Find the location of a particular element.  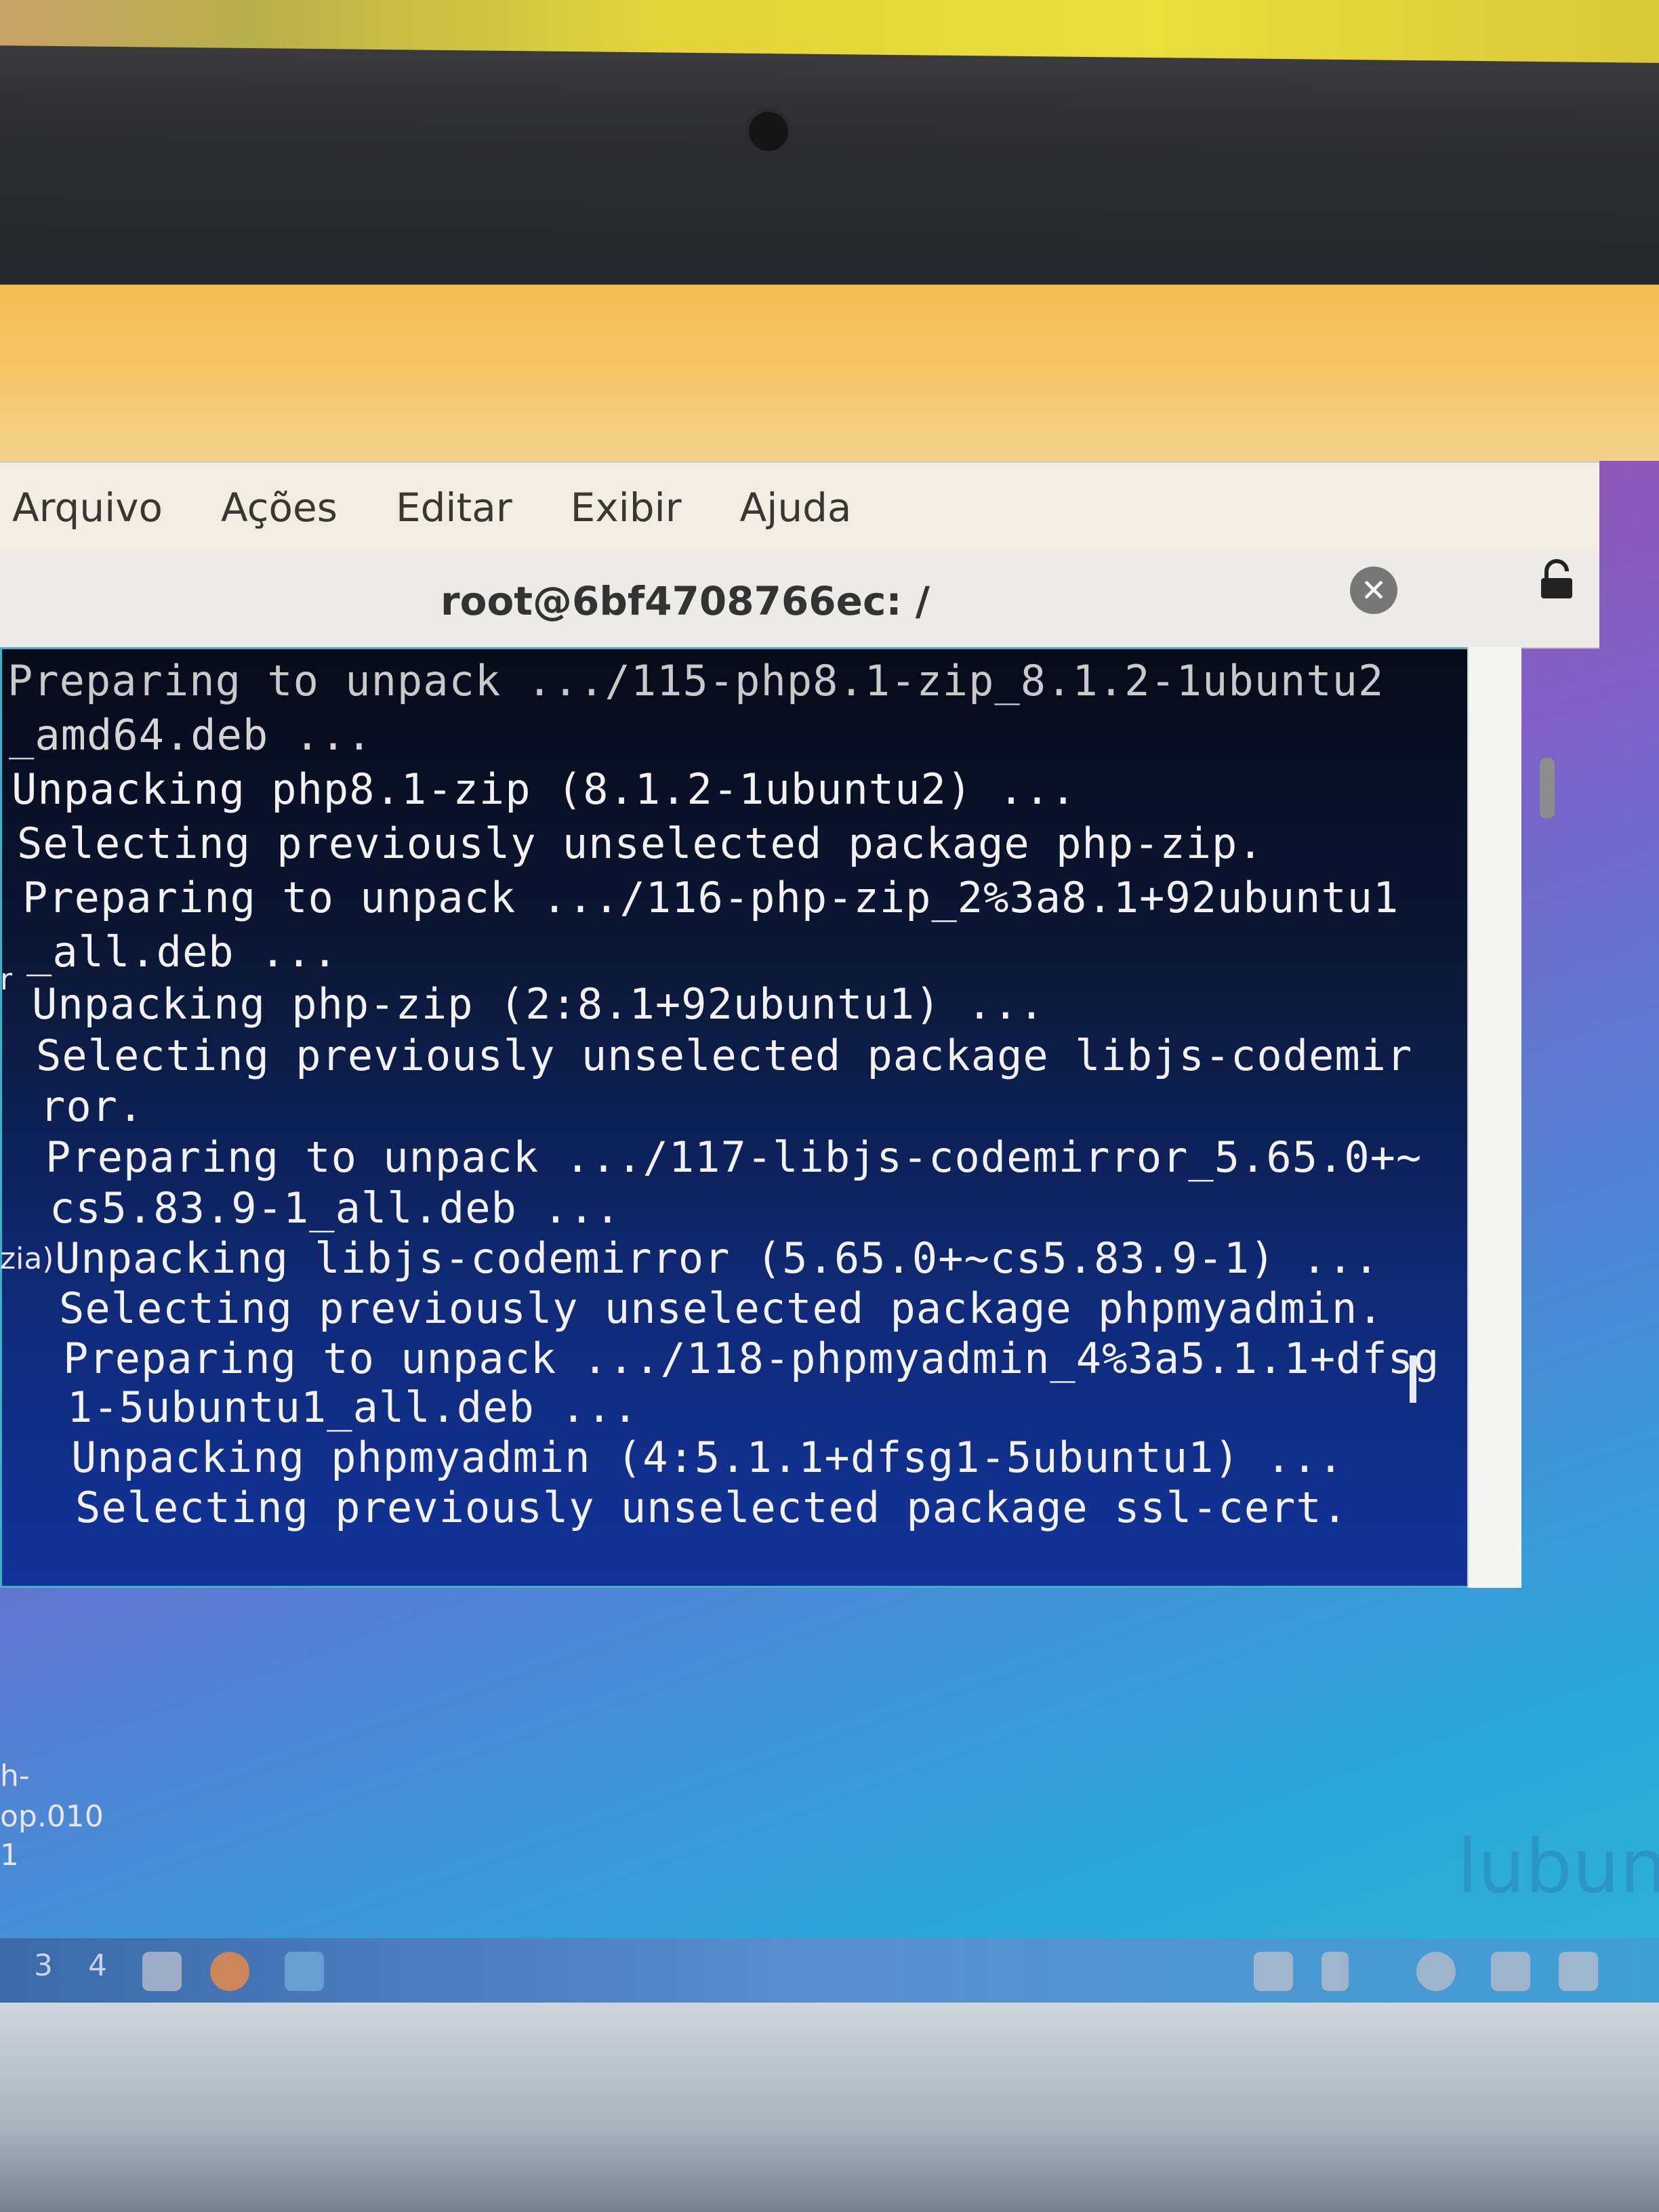

terminal-tab-title: root@6bf4708766ec: / is located at coordinates (685, 601).